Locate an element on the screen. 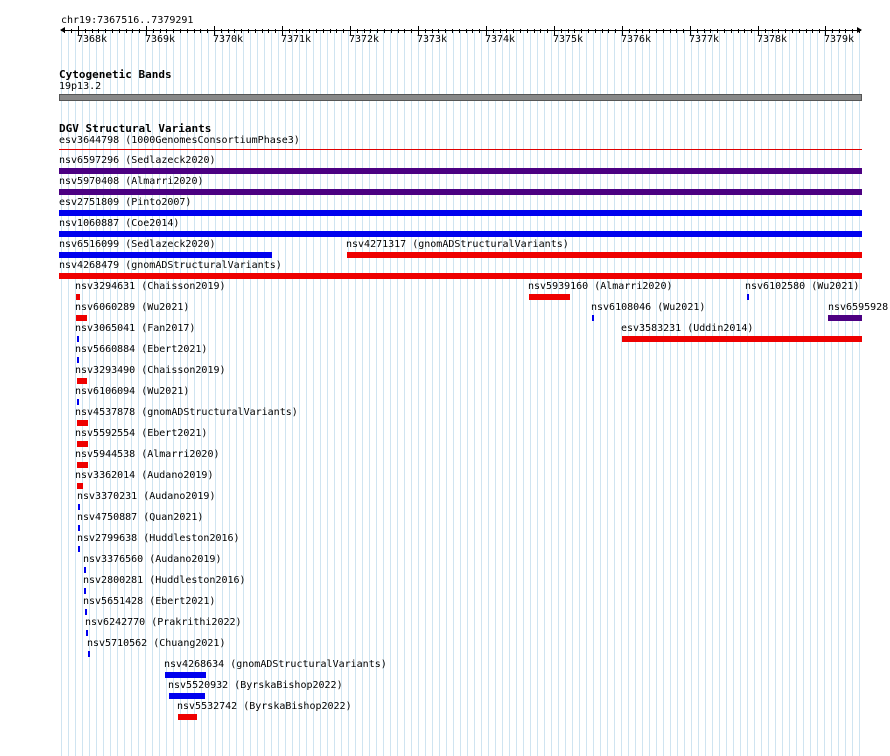 Image resolution: width=890 pixels, height=756 pixels. variant-label: nsv1060887 (Coe2014) is located at coordinates (119, 224).